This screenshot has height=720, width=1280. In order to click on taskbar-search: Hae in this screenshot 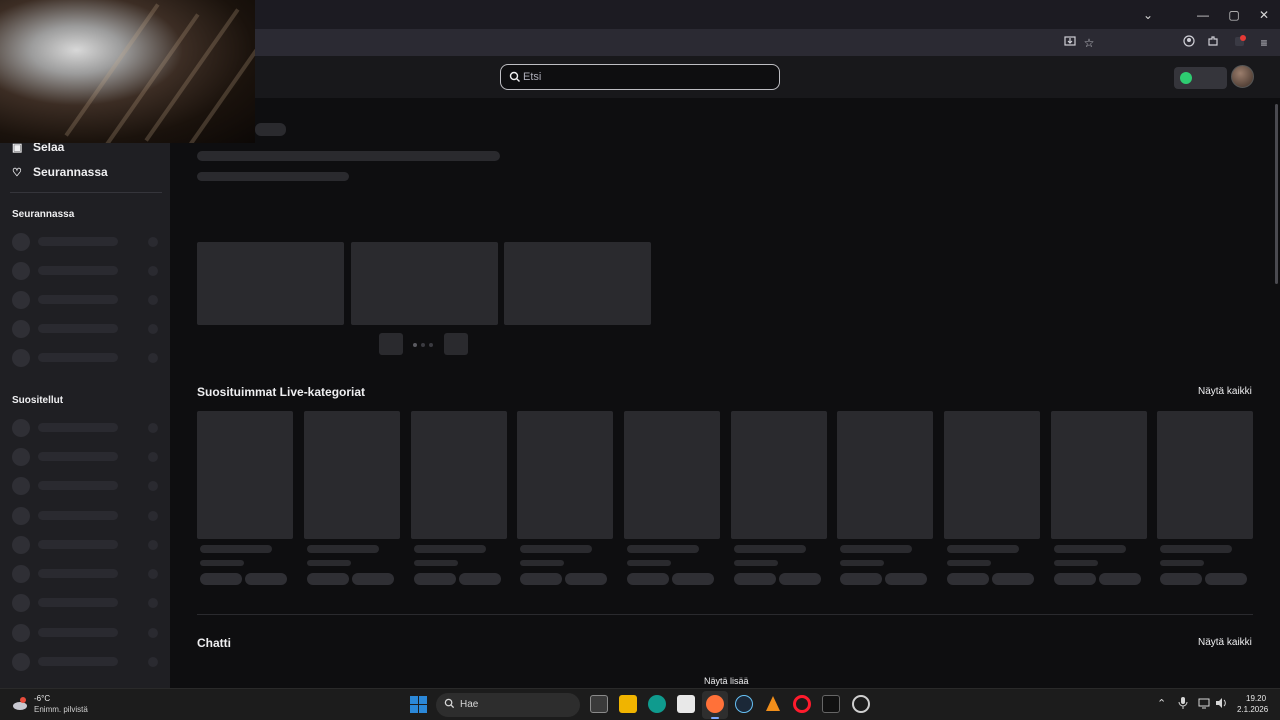, I will do `click(508, 705)`.